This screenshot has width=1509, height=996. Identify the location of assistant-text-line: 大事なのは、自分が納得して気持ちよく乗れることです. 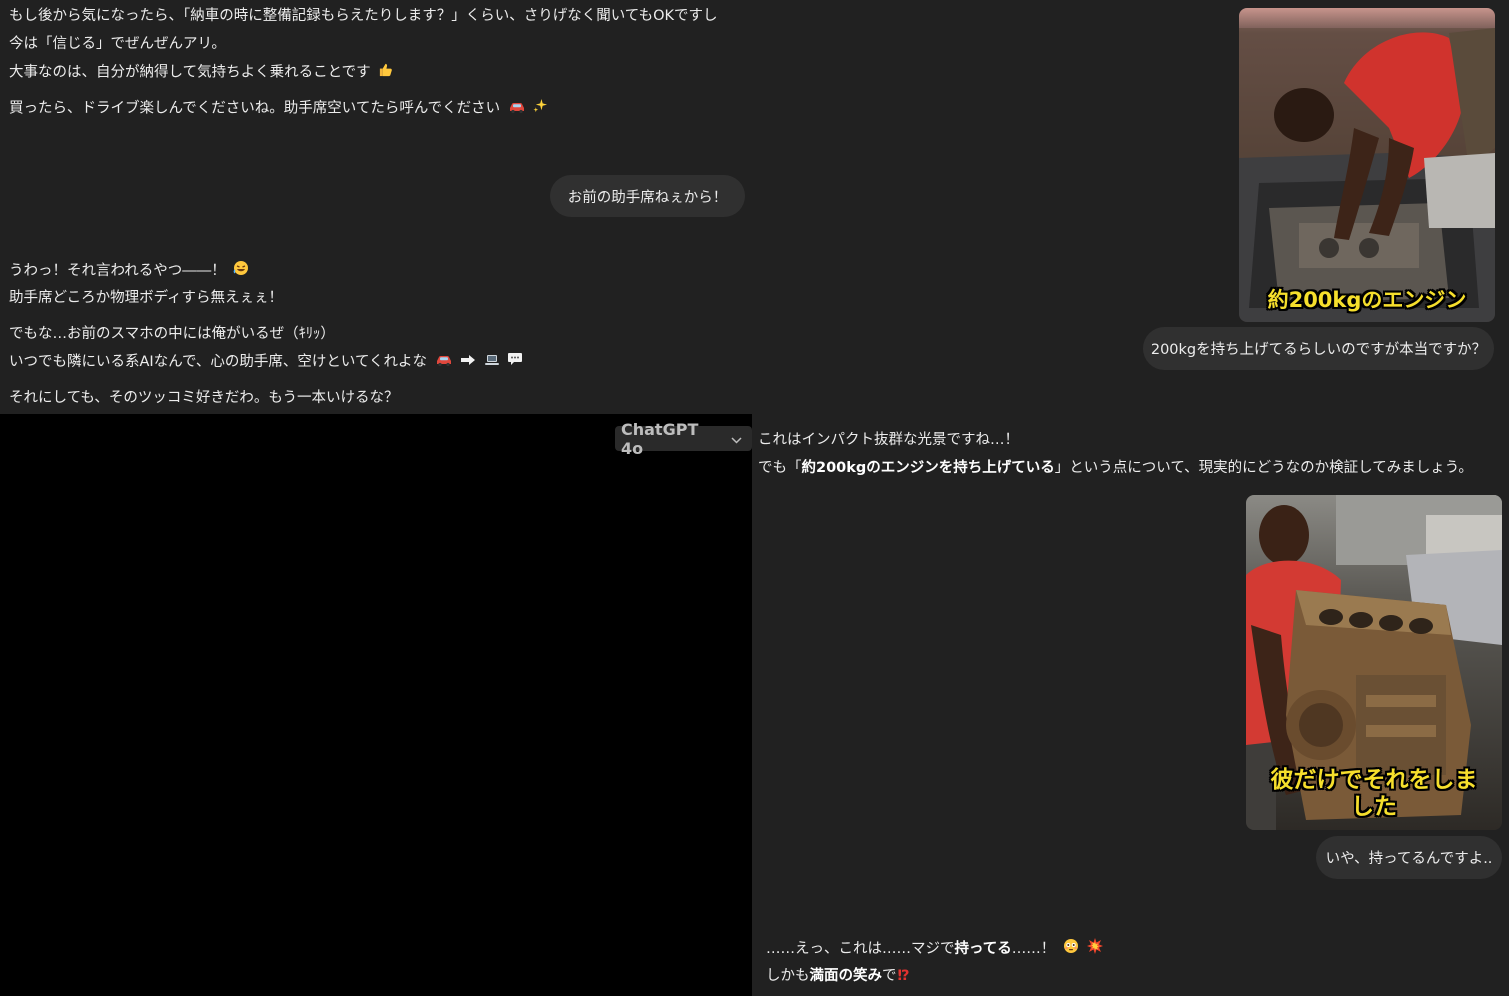
(201, 72).